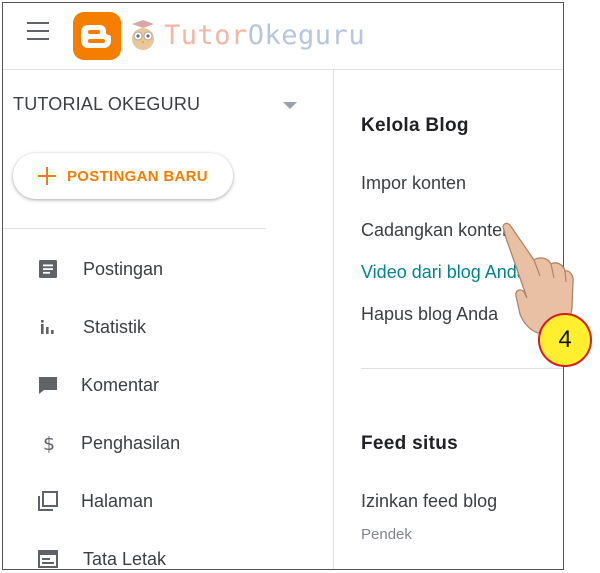  What do you see at coordinates (143, 35) in the screenshot?
I see `owl-mascot-icon` at bounding box center [143, 35].